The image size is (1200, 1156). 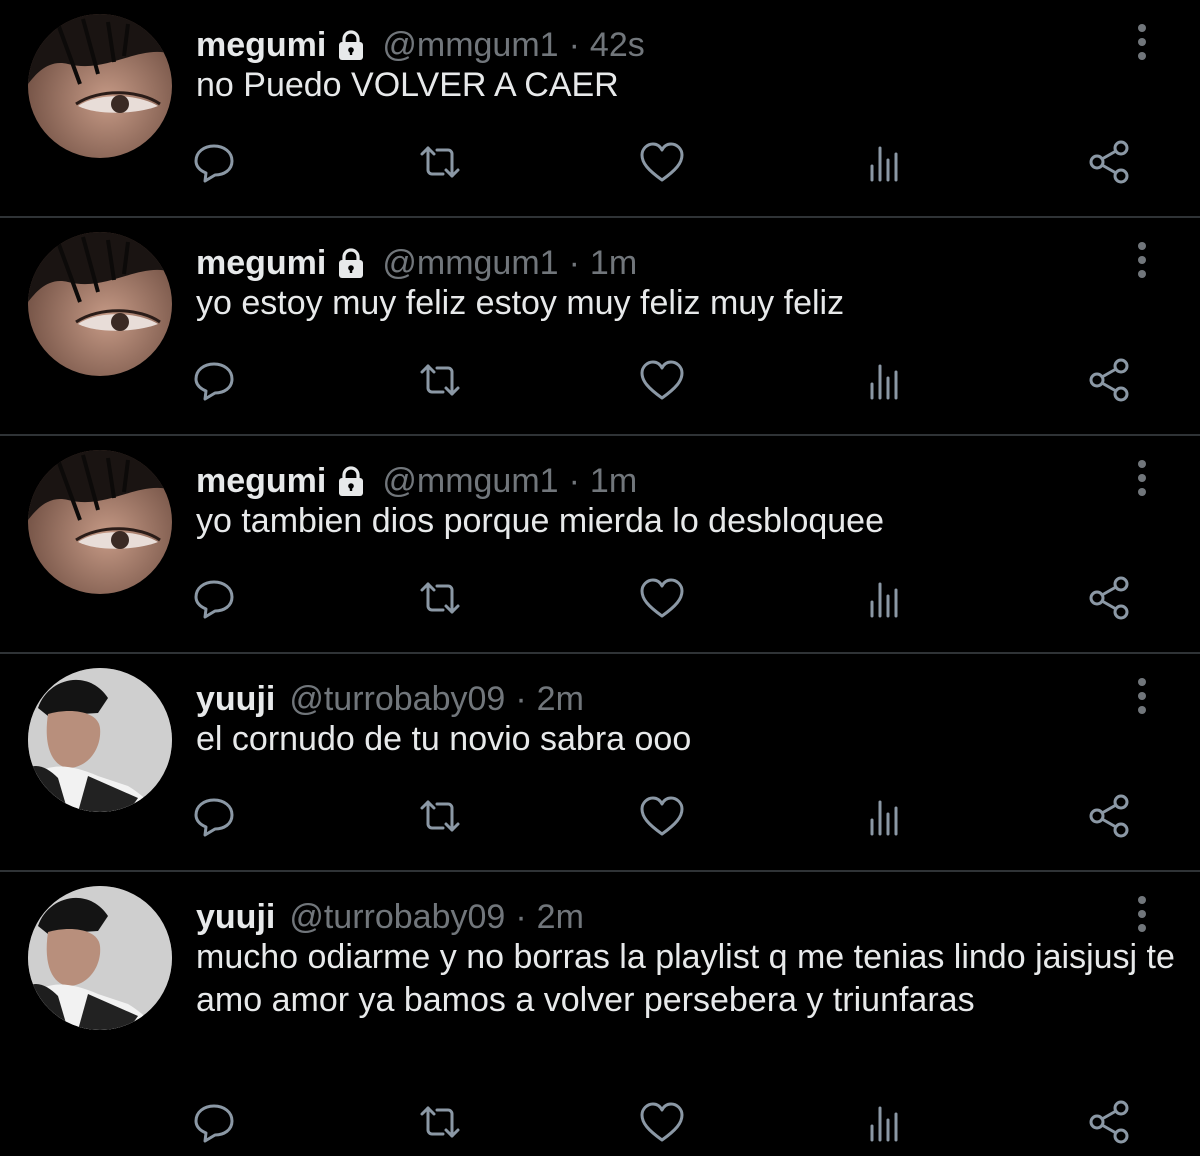 What do you see at coordinates (617, 45) in the screenshot?
I see `timestamp: 42s` at bounding box center [617, 45].